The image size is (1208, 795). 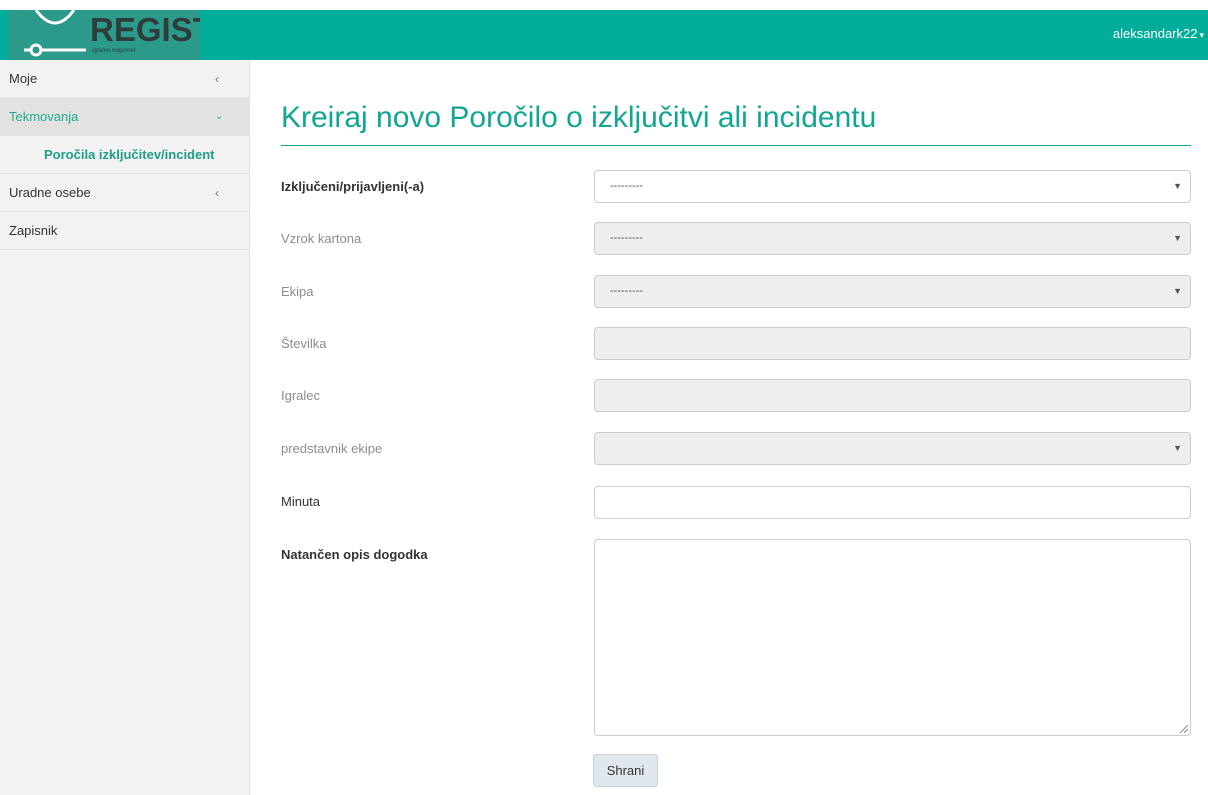 I want to click on resize-handle-icon, so click(x=1184, y=729).